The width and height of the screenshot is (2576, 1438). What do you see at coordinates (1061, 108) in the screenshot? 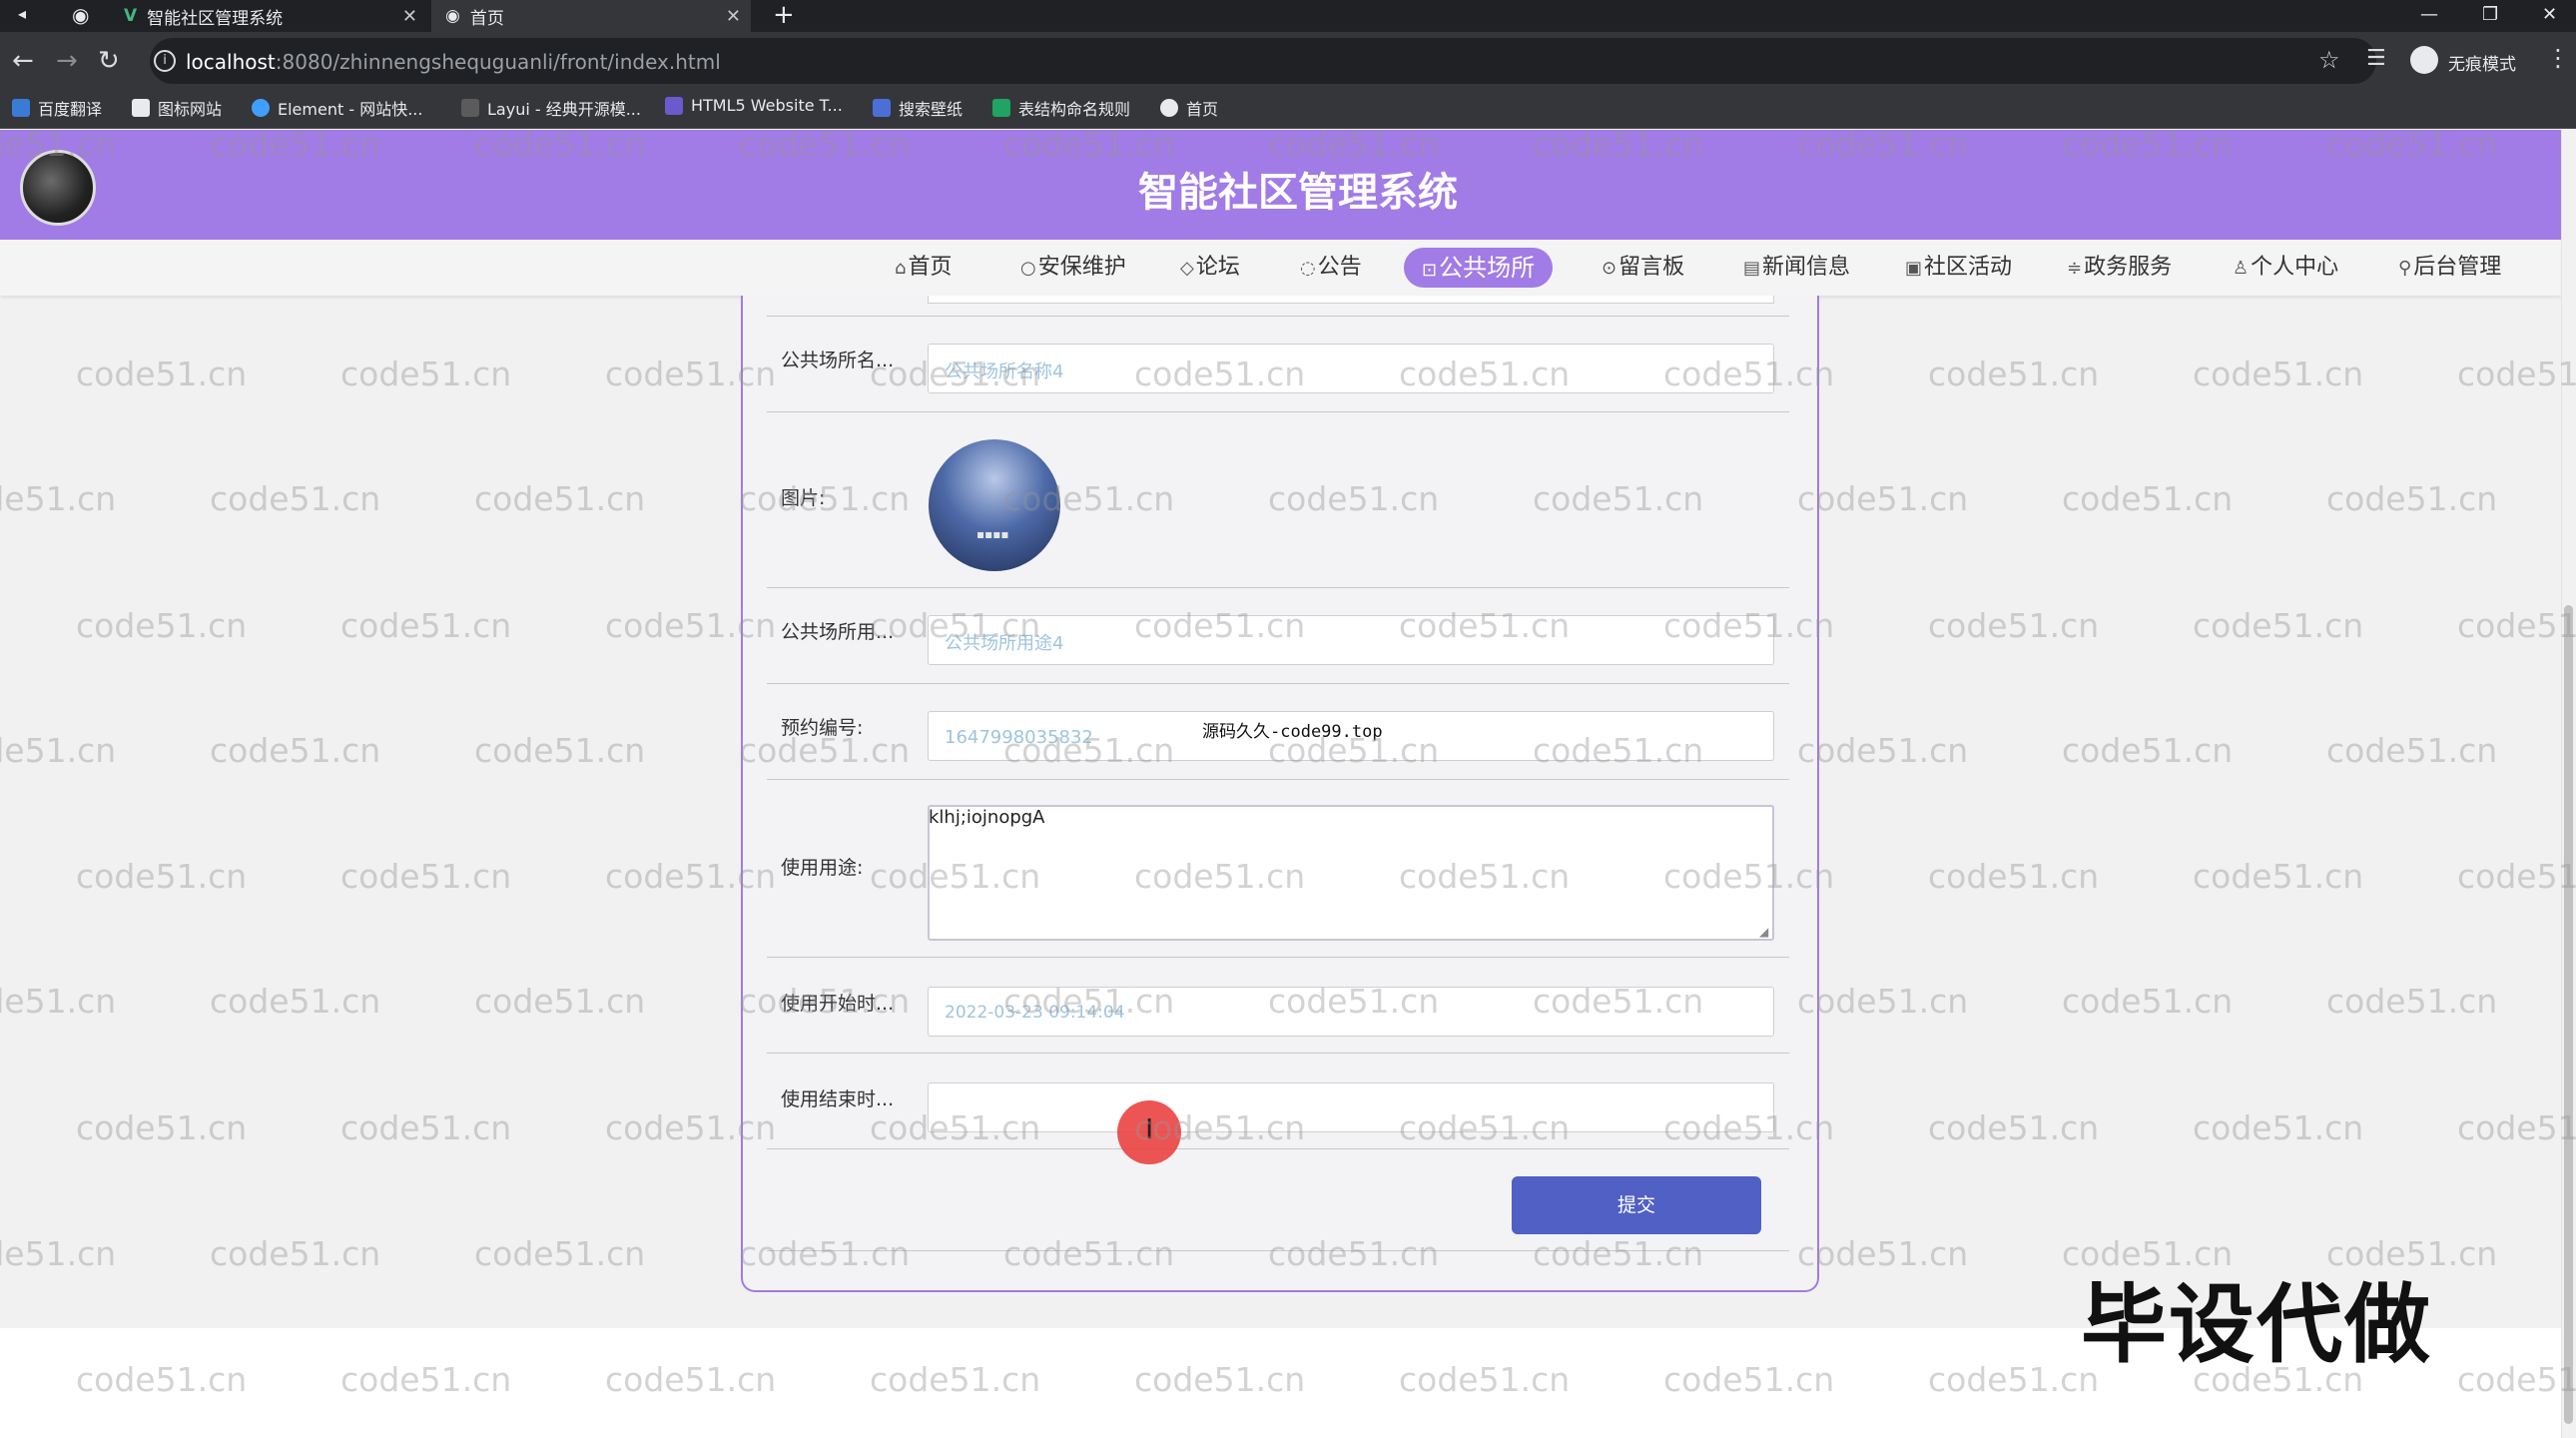
I see `bookmark-table-naming: 表结构命名规则` at bounding box center [1061, 108].